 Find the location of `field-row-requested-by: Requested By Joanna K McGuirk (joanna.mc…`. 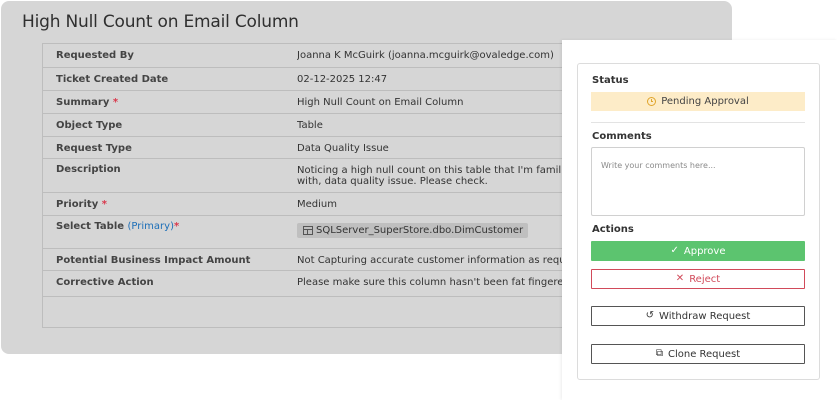

field-row-requested-by: Requested By Joanna K McGuirk (joanna.mc… is located at coordinates (323, 56).